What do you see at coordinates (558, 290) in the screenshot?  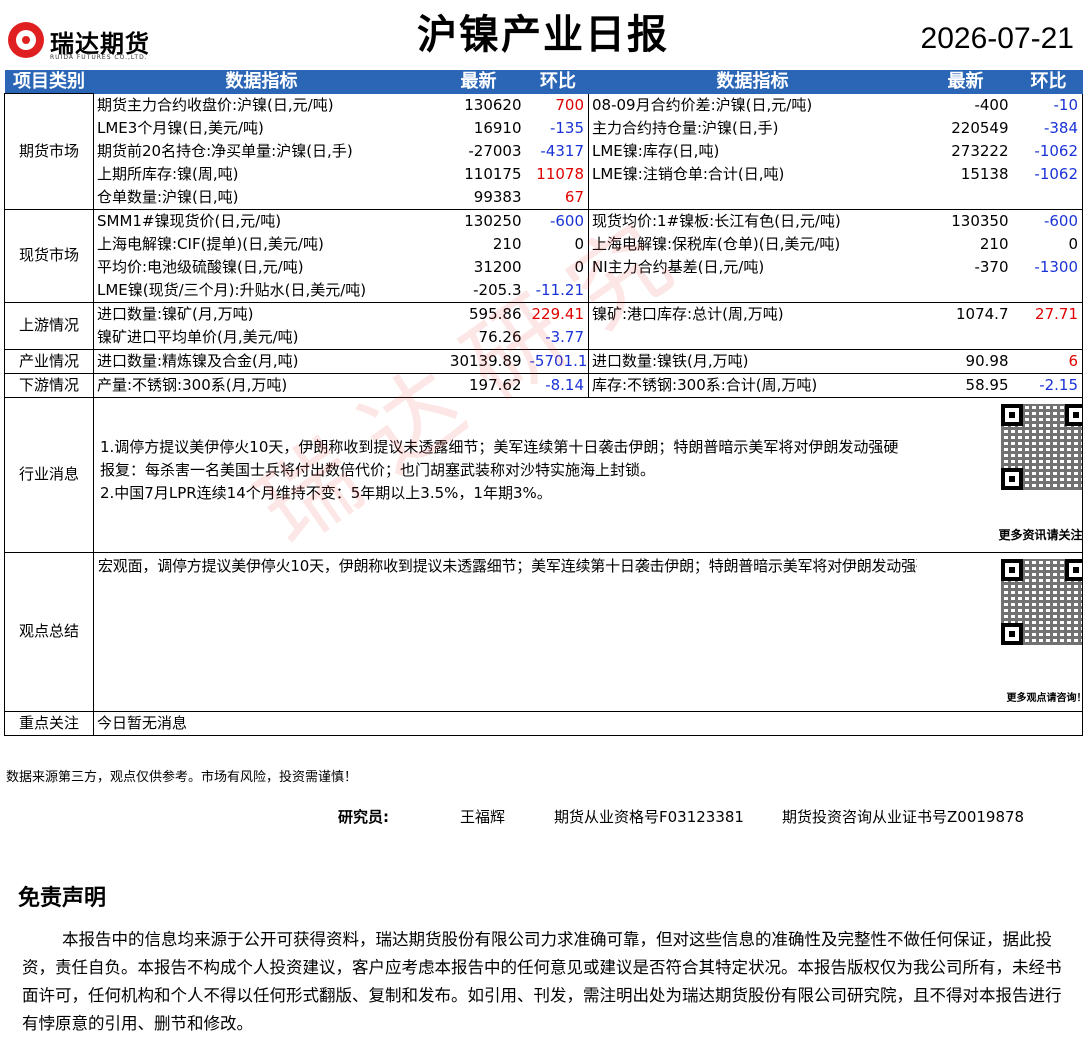 I see `change-value: -11.21` at bounding box center [558, 290].